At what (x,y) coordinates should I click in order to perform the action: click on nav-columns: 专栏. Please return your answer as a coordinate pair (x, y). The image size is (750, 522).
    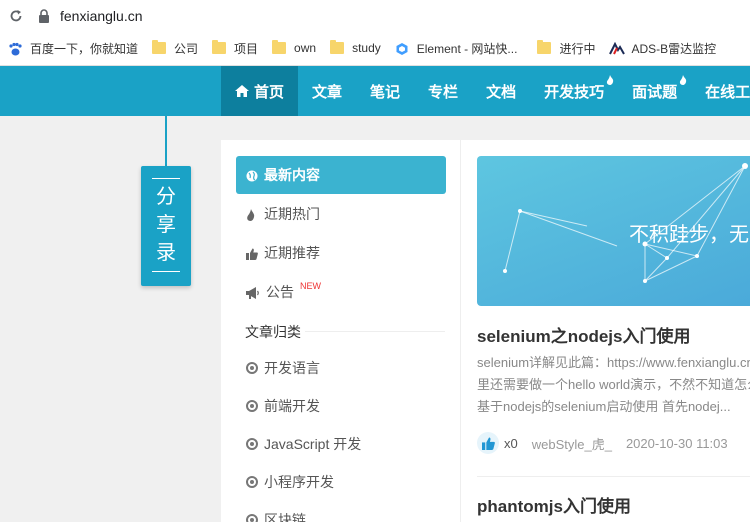
    Looking at the image, I should click on (443, 91).